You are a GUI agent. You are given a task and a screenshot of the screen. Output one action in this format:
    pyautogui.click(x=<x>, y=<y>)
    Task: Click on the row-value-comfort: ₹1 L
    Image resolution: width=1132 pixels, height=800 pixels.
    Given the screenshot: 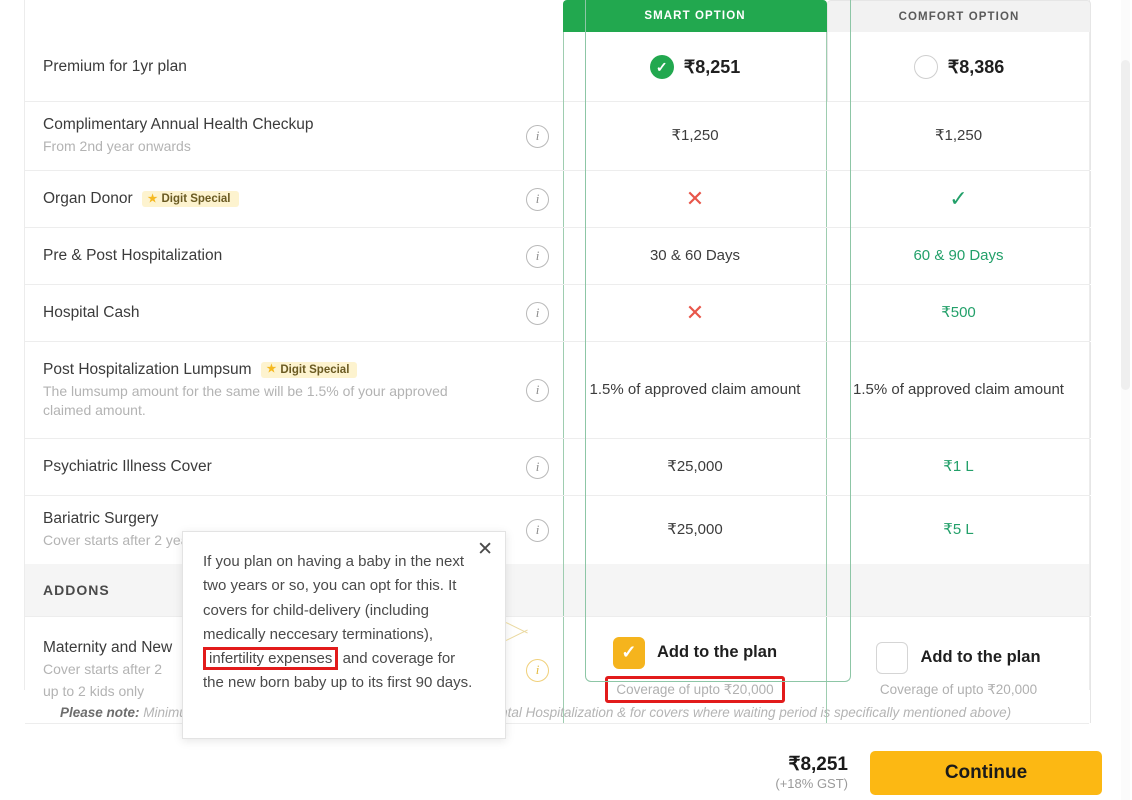 What is the action you would take?
    pyautogui.click(x=959, y=467)
    